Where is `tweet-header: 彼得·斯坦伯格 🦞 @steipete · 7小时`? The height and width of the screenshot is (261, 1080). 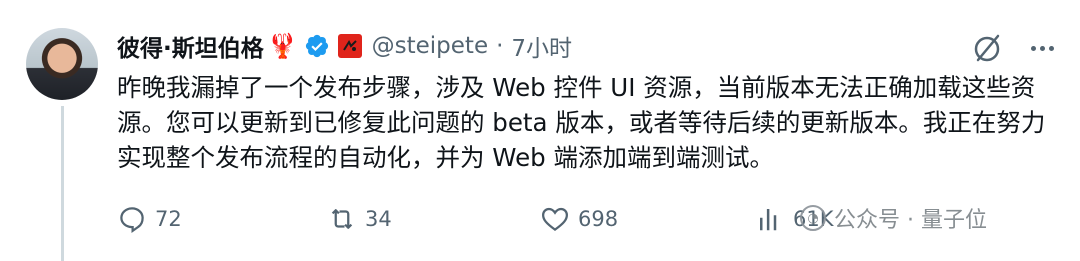
tweet-header: 彼得·斯坦伯格 🦞 @steipete · 7小时 is located at coordinates (344, 46).